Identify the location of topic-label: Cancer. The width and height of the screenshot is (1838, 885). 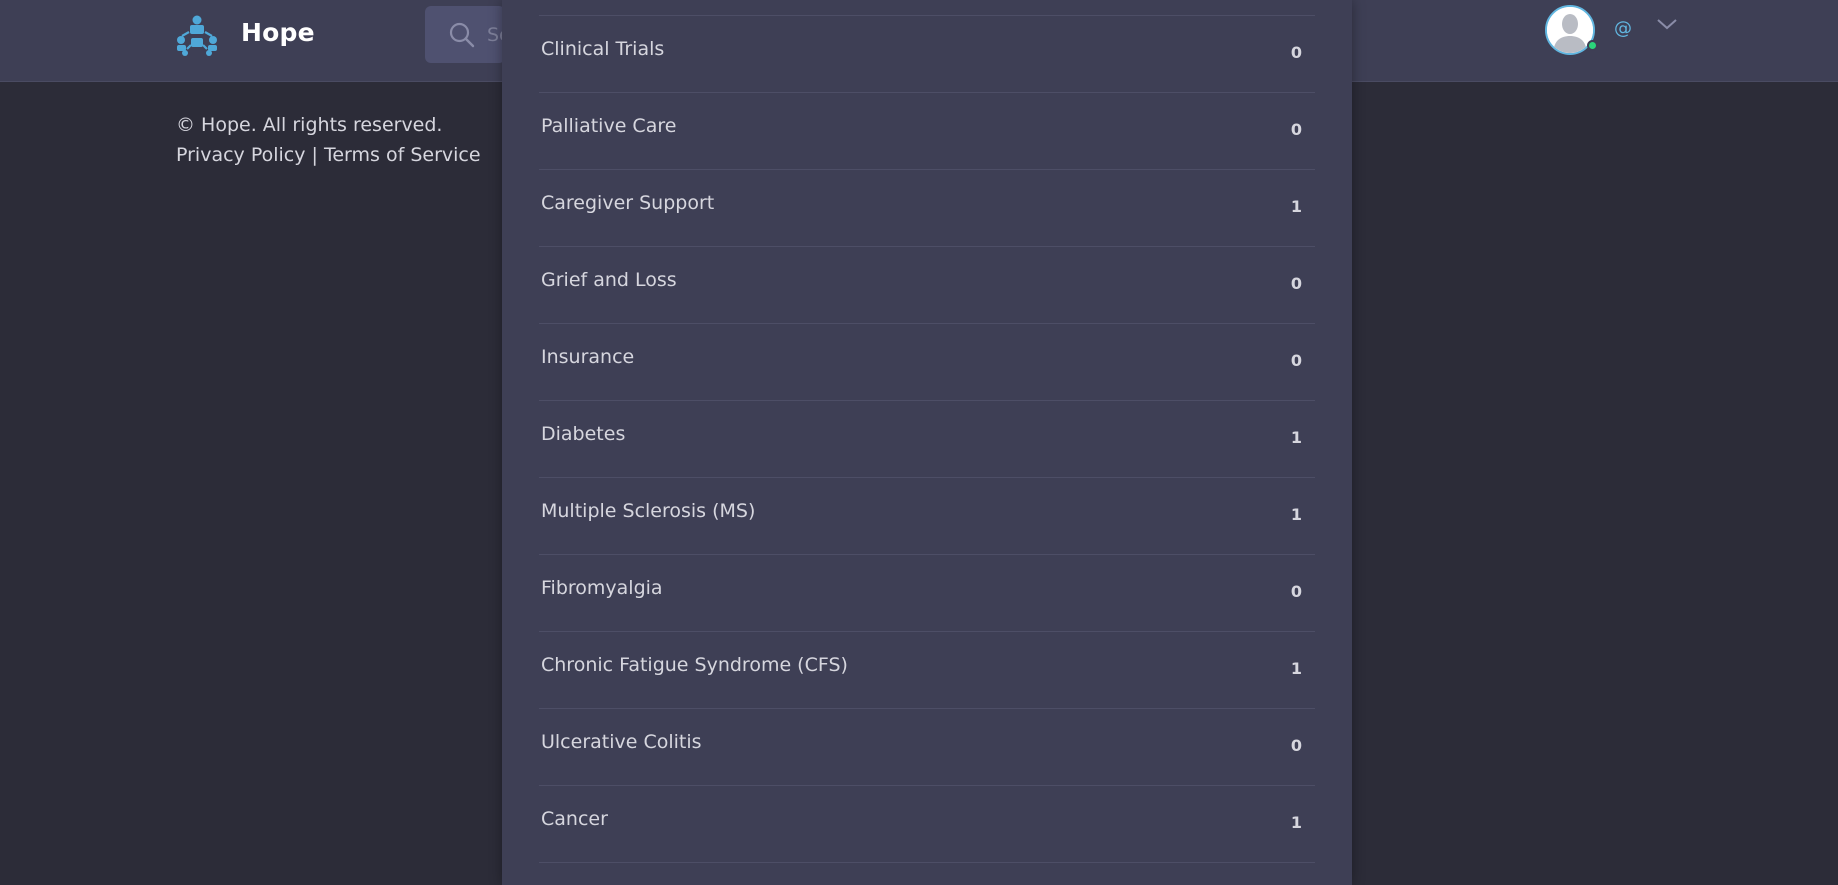
(574, 819).